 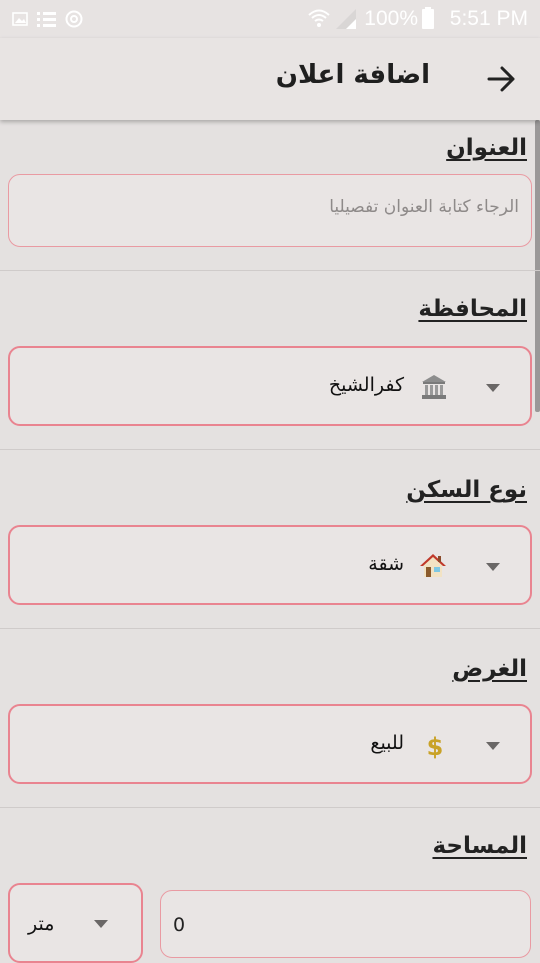 What do you see at coordinates (270, 79) in the screenshot?
I see `app-bar: اضافة اعلان` at bounding box center [270, 79].